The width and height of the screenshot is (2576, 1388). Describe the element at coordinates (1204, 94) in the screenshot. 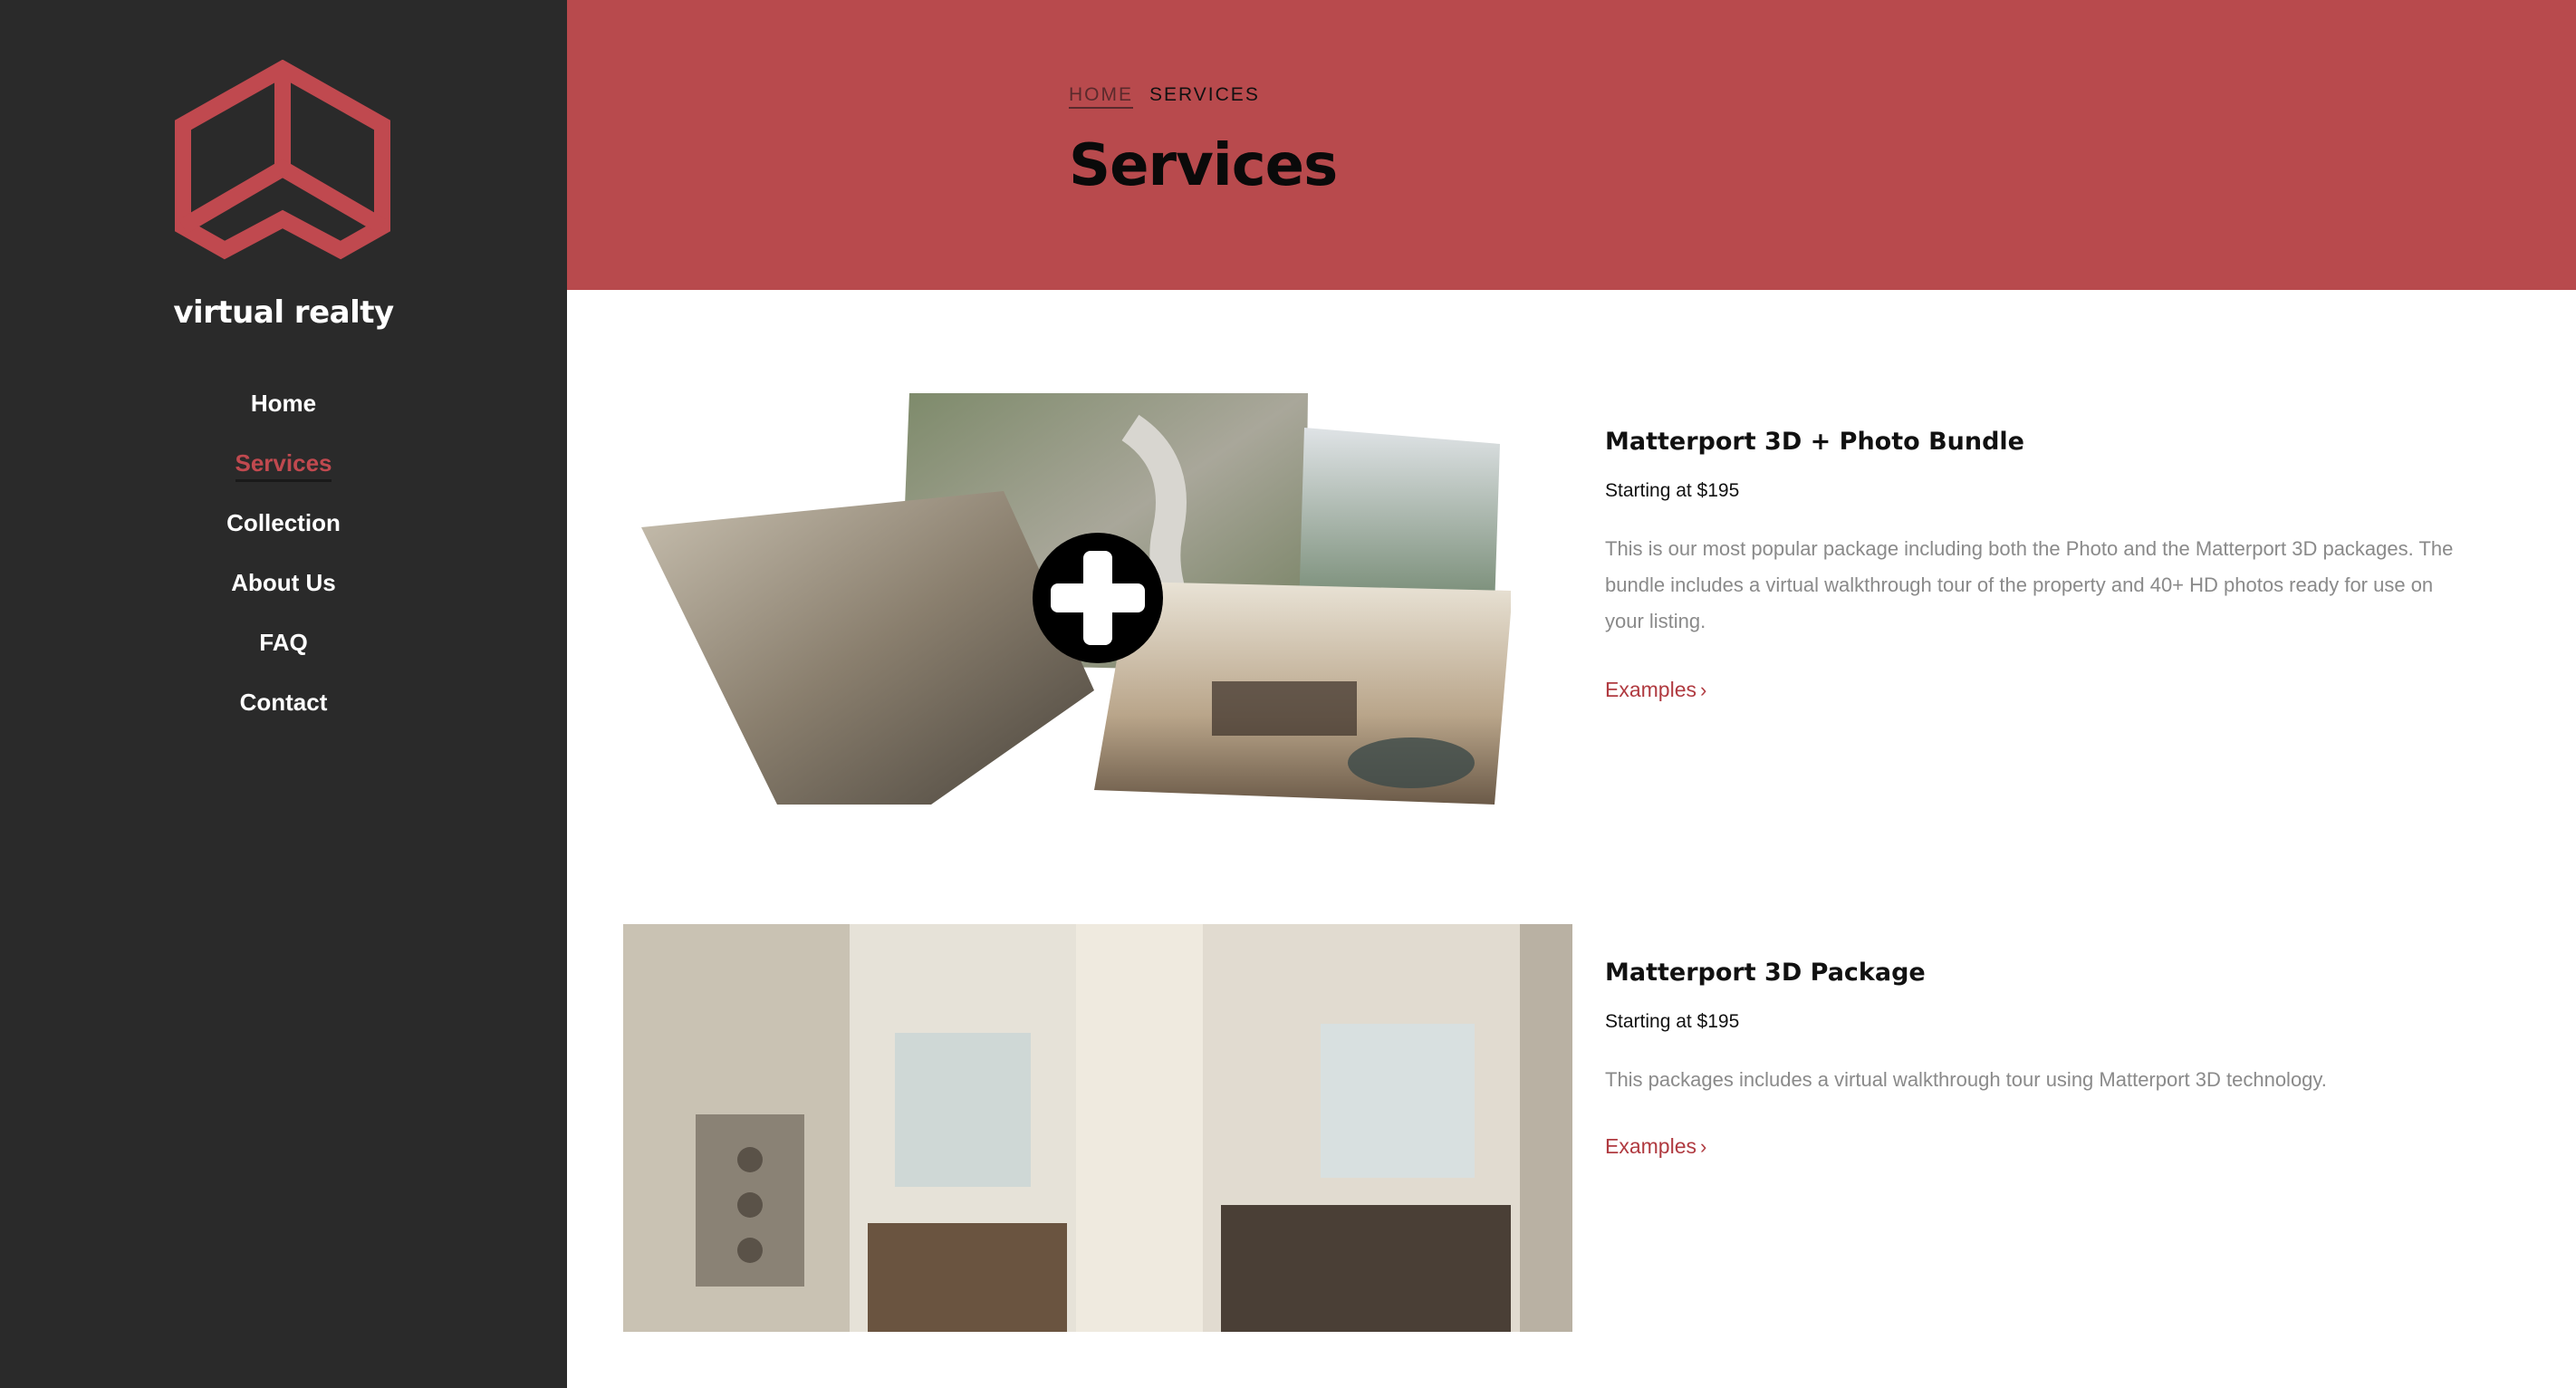

I see `breadcrumb-current: SERVICES` at that location.